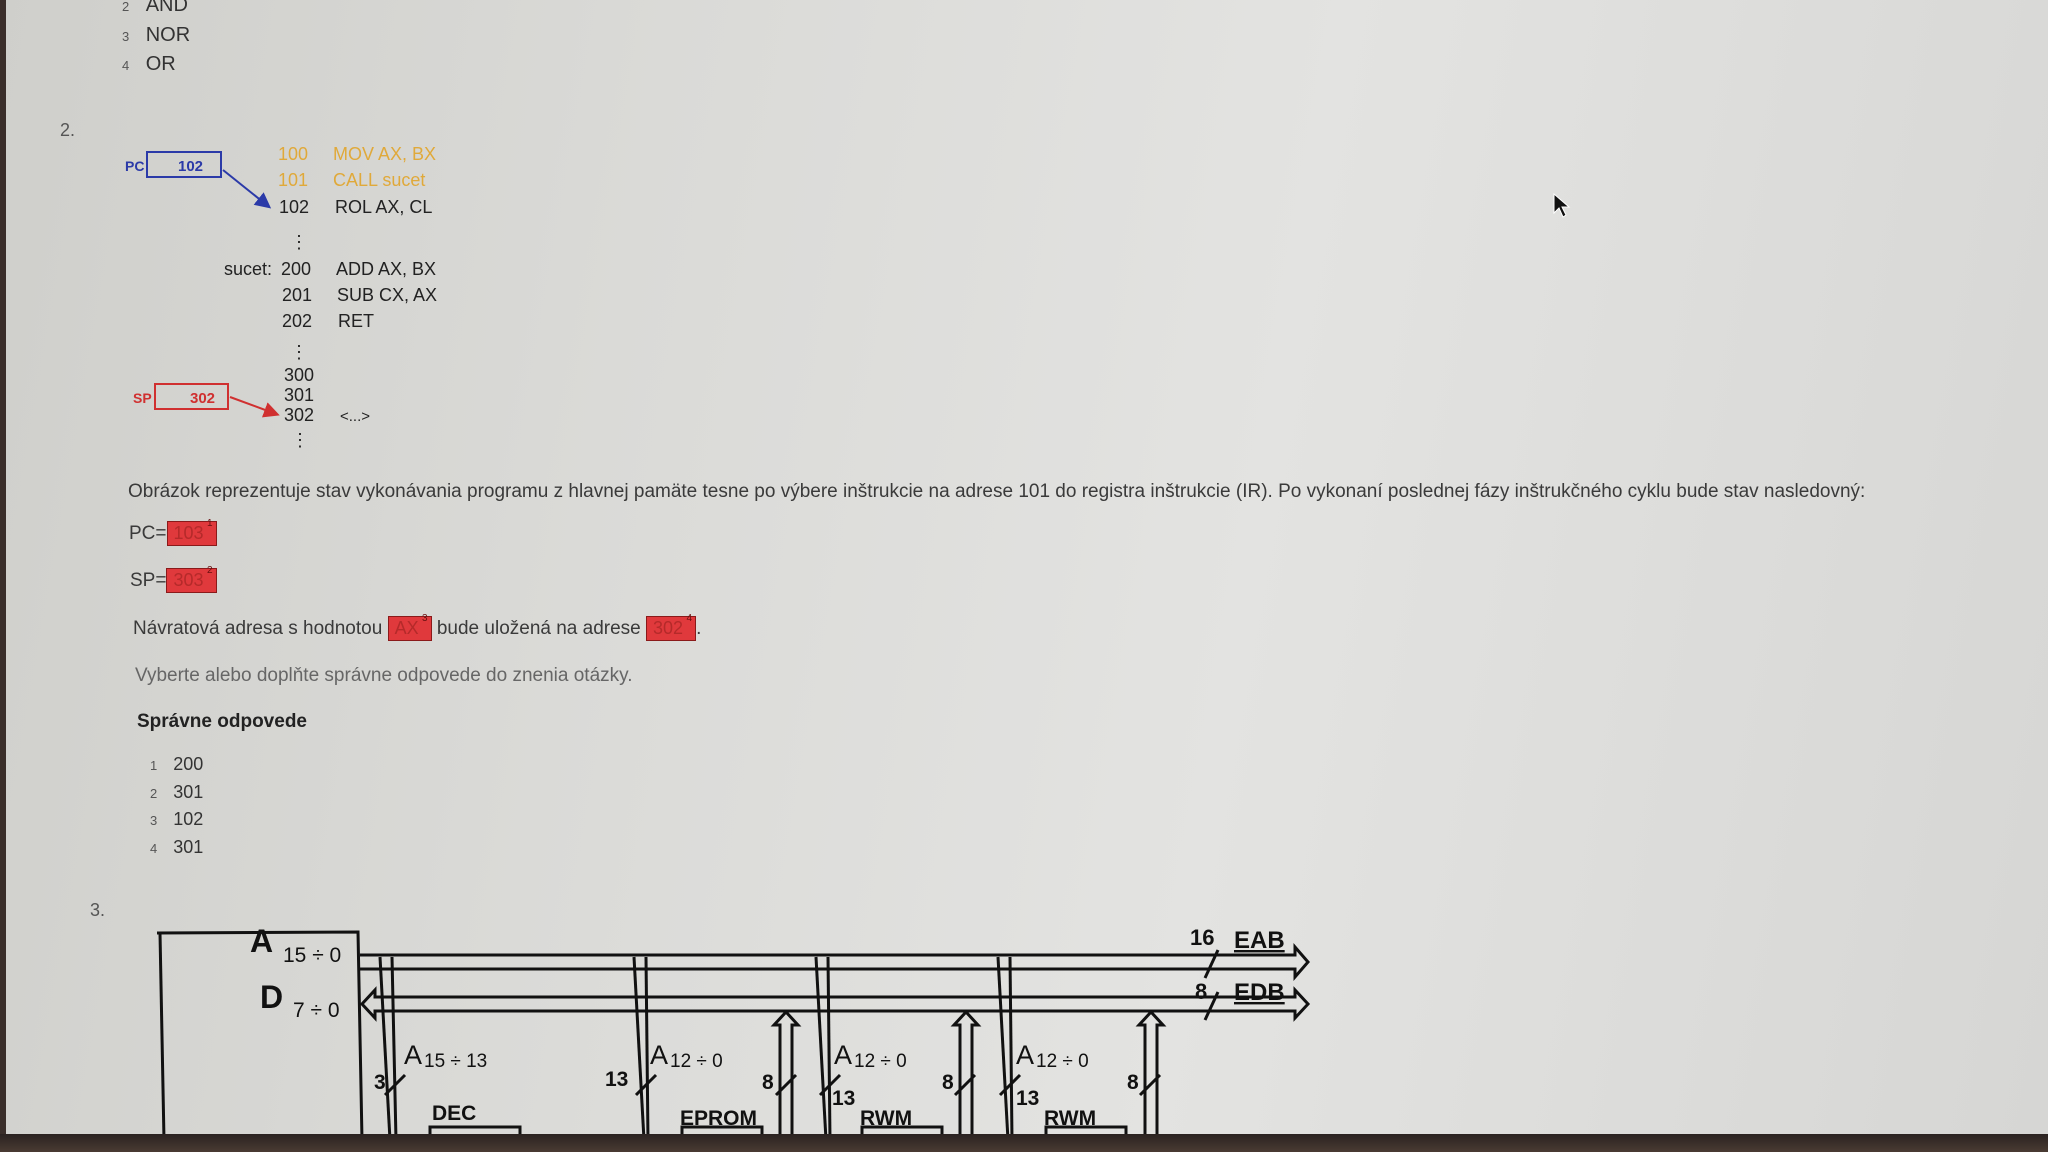 The width and height of the screenshot is (2048, 1152). I want to click on return-prefix: Návratová adresa s hodnotou, so click(258, 628).